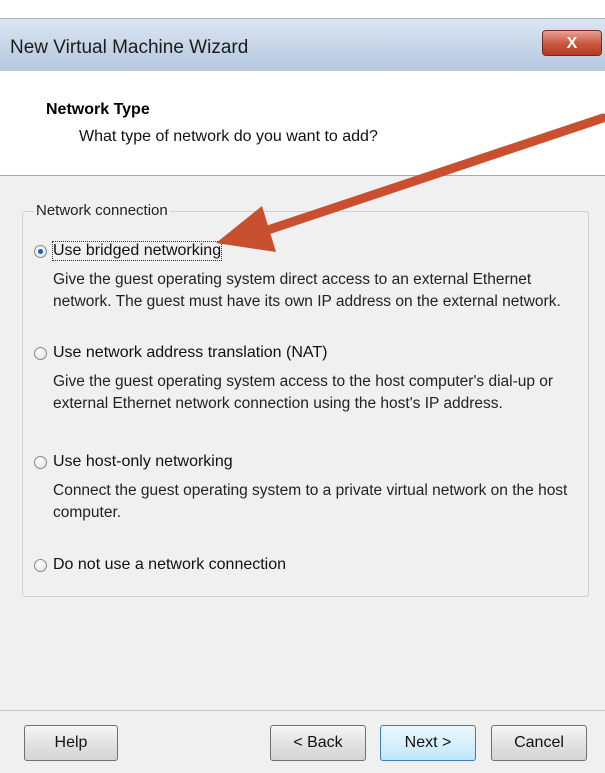  What do you see at coordinates (40, 462) in the screenshot?
I see `radio-host-only` at bounding box center [40, 462].